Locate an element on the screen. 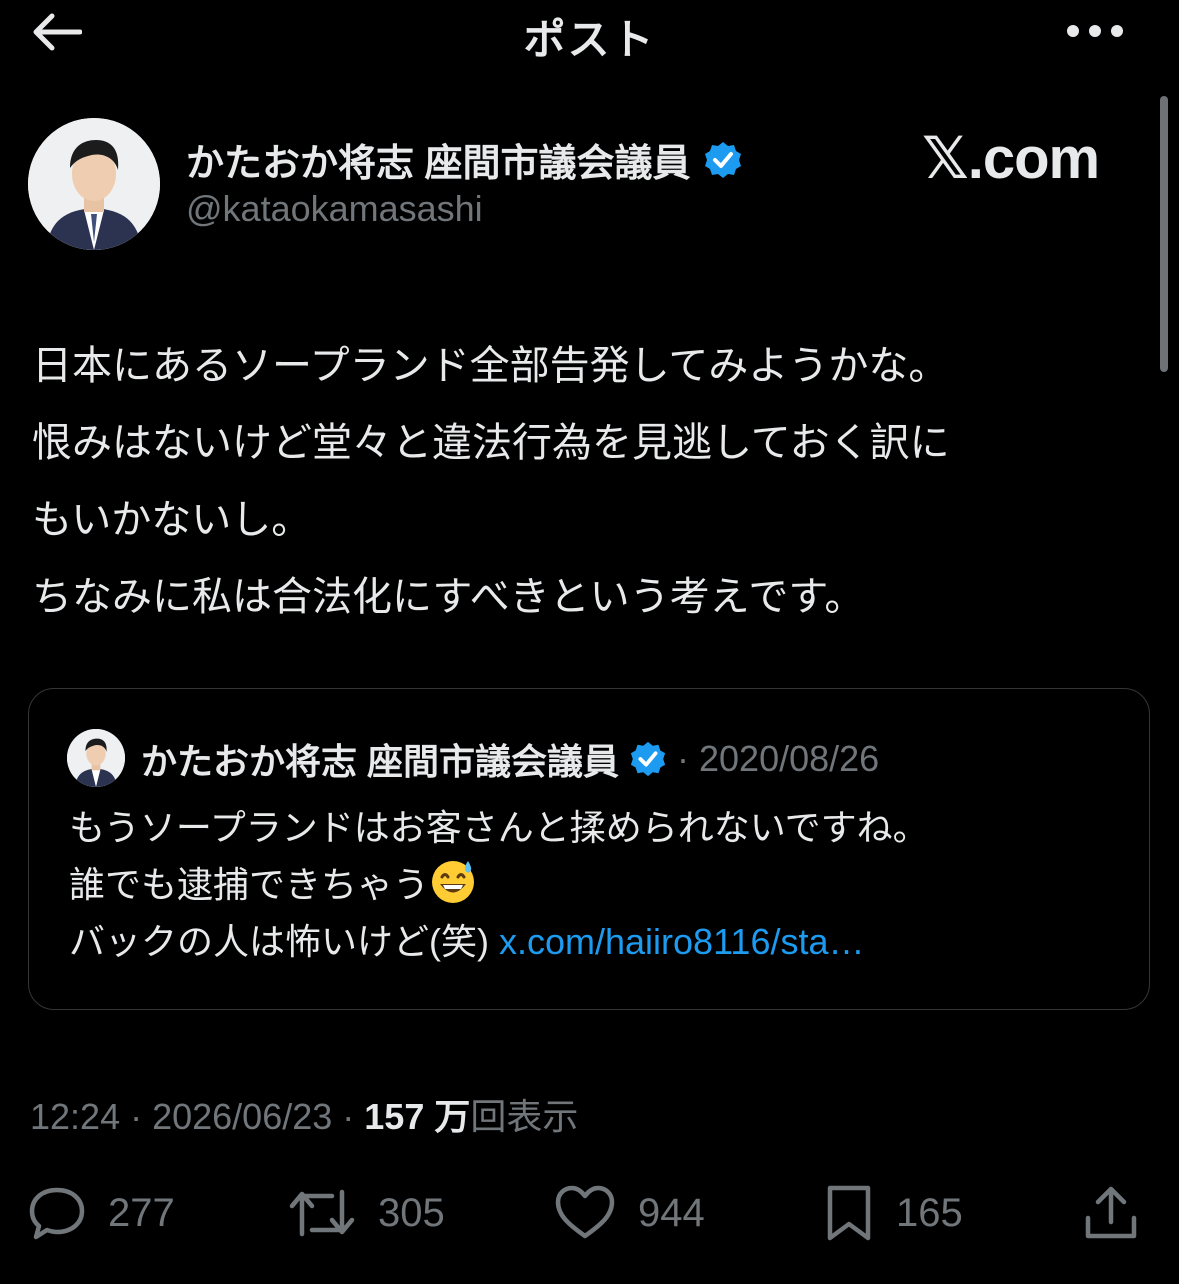  reply-icon is located at coordinates (57, 1213).